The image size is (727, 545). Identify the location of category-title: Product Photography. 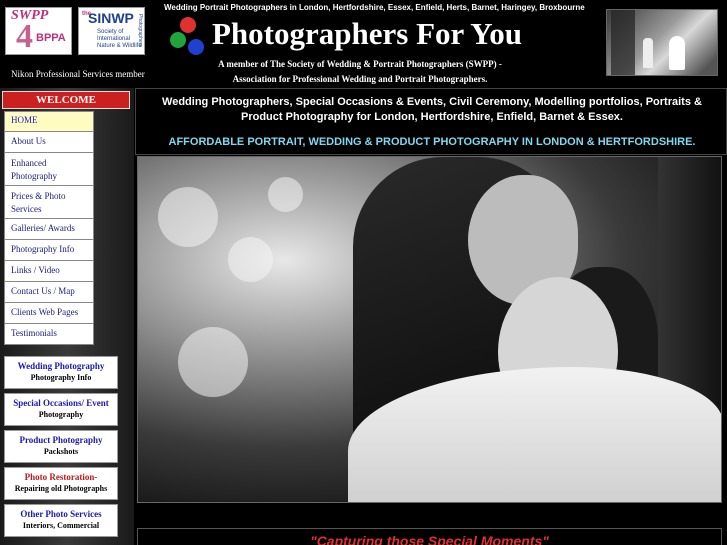
(61, 440).